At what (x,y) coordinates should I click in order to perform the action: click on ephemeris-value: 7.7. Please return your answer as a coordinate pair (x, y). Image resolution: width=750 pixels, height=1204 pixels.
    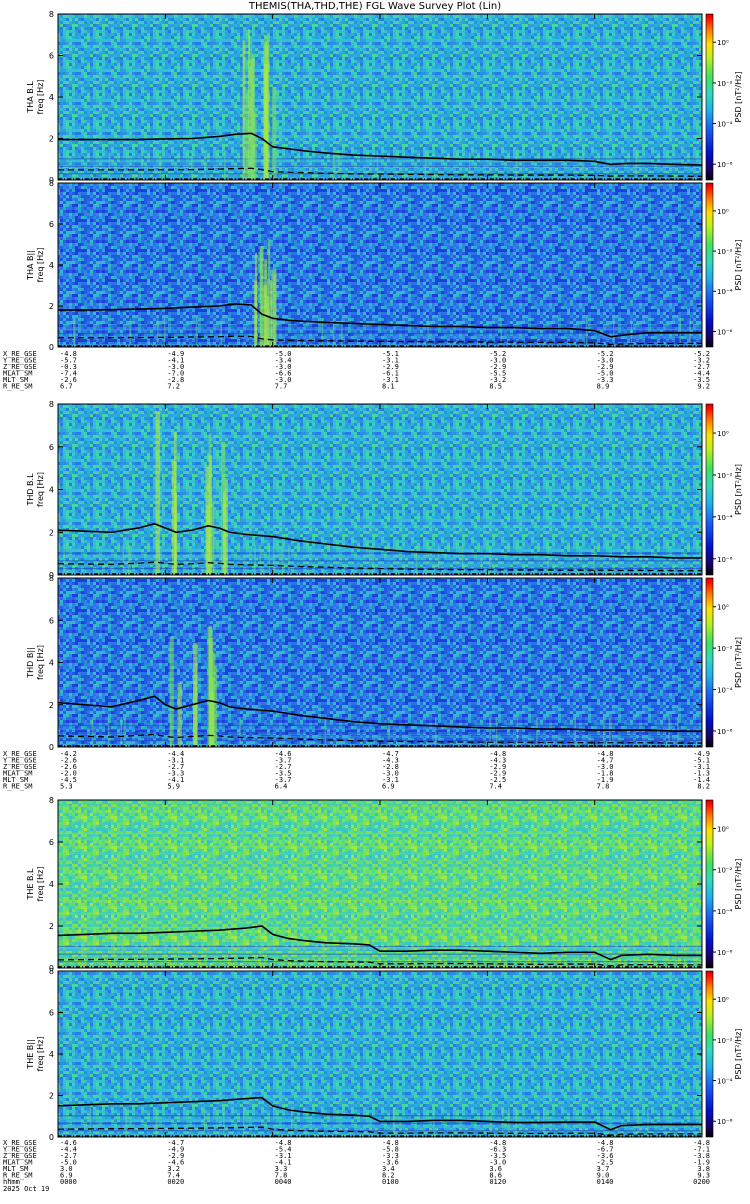
    Looking at the image, I should click on (281, 387).